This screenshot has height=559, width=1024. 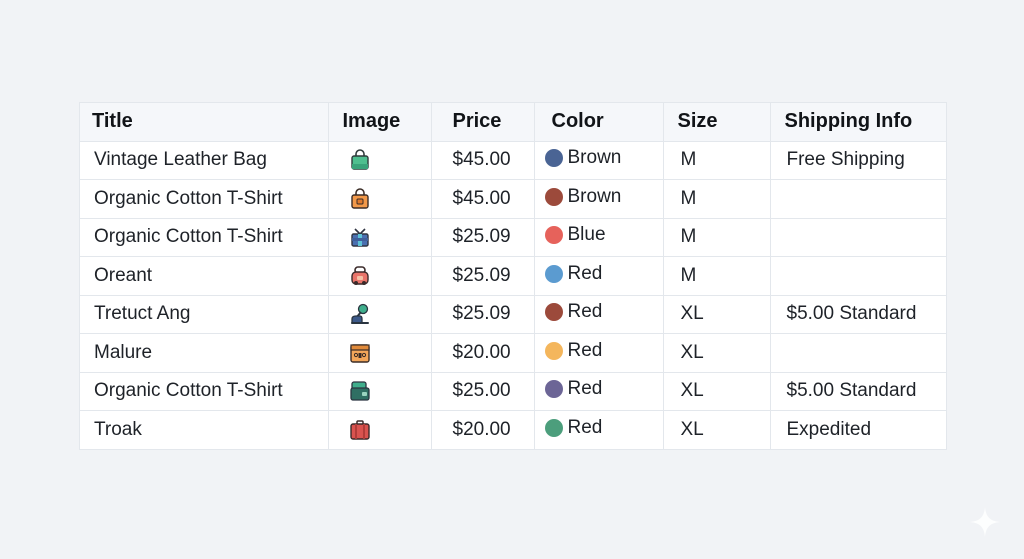 I want to click on header-image: Image, so click(x=380, y=122).